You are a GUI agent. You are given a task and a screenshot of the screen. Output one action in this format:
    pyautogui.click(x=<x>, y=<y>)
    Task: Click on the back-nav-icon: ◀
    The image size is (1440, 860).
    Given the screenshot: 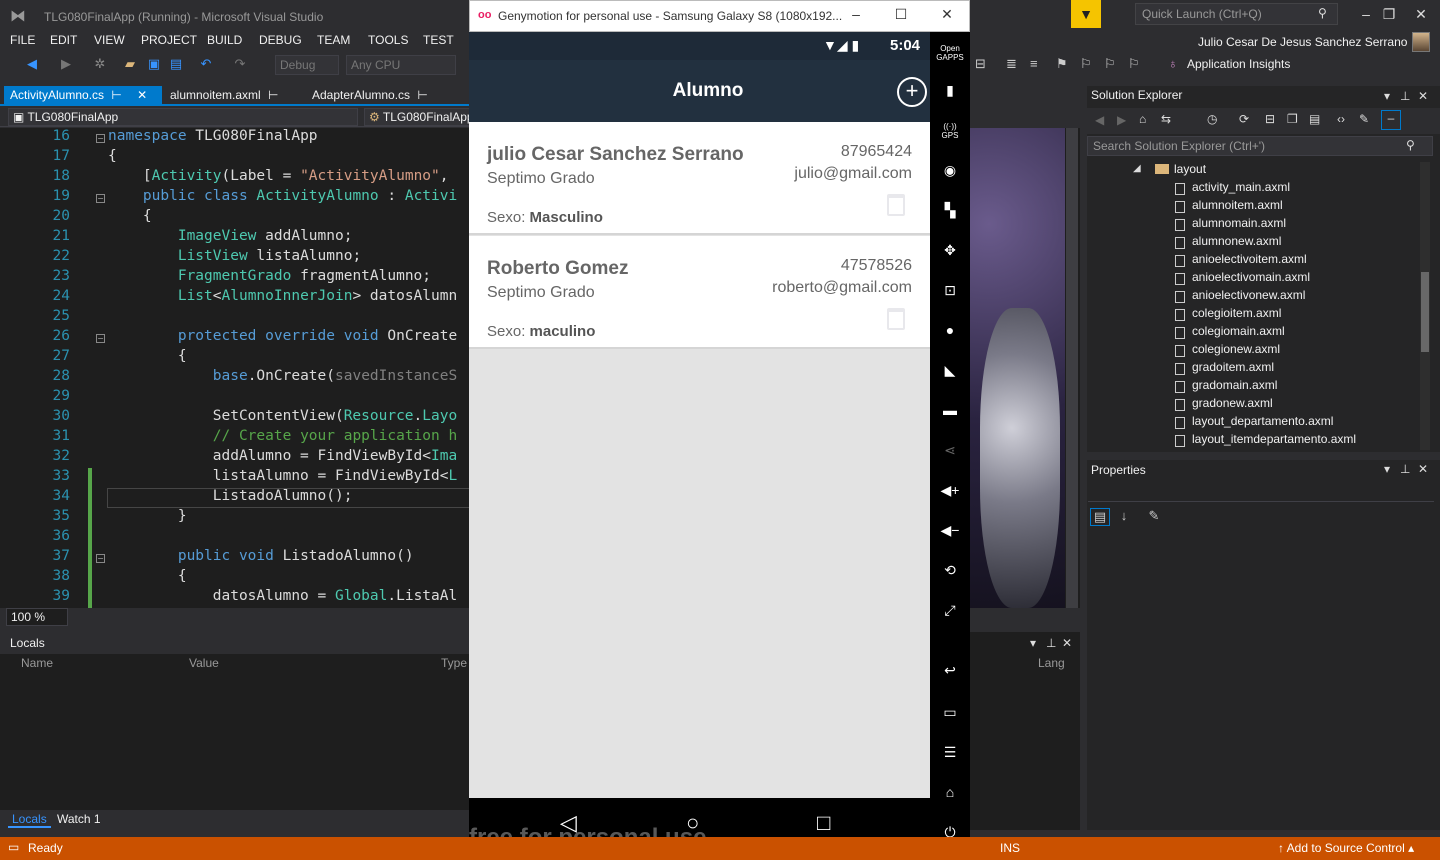 What is the action you would take?
    pyautogui.click(x=32, y=64)
    